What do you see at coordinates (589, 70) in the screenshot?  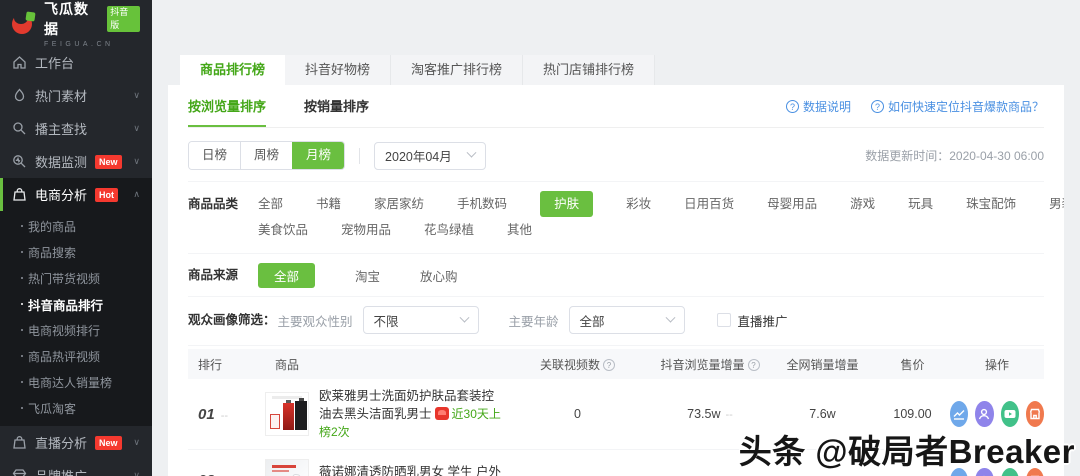 I see `tab-hot-shop-rank: 热门店铺排行榜` at bounding box center [589, 70].